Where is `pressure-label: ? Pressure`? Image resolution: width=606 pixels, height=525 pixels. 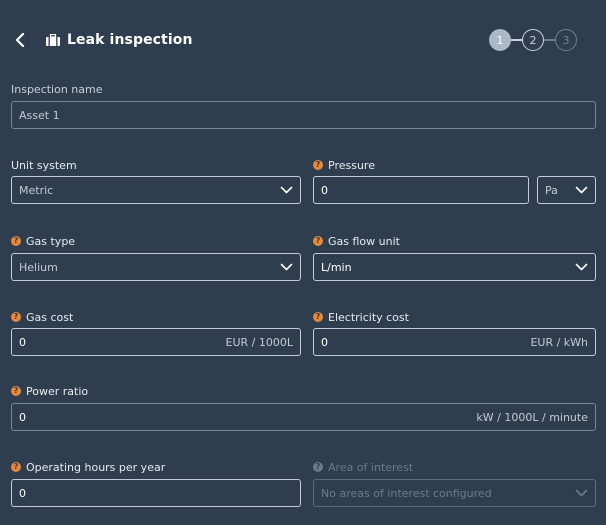 pressure-label: ? Pressure is located at coordinates (344, 165).